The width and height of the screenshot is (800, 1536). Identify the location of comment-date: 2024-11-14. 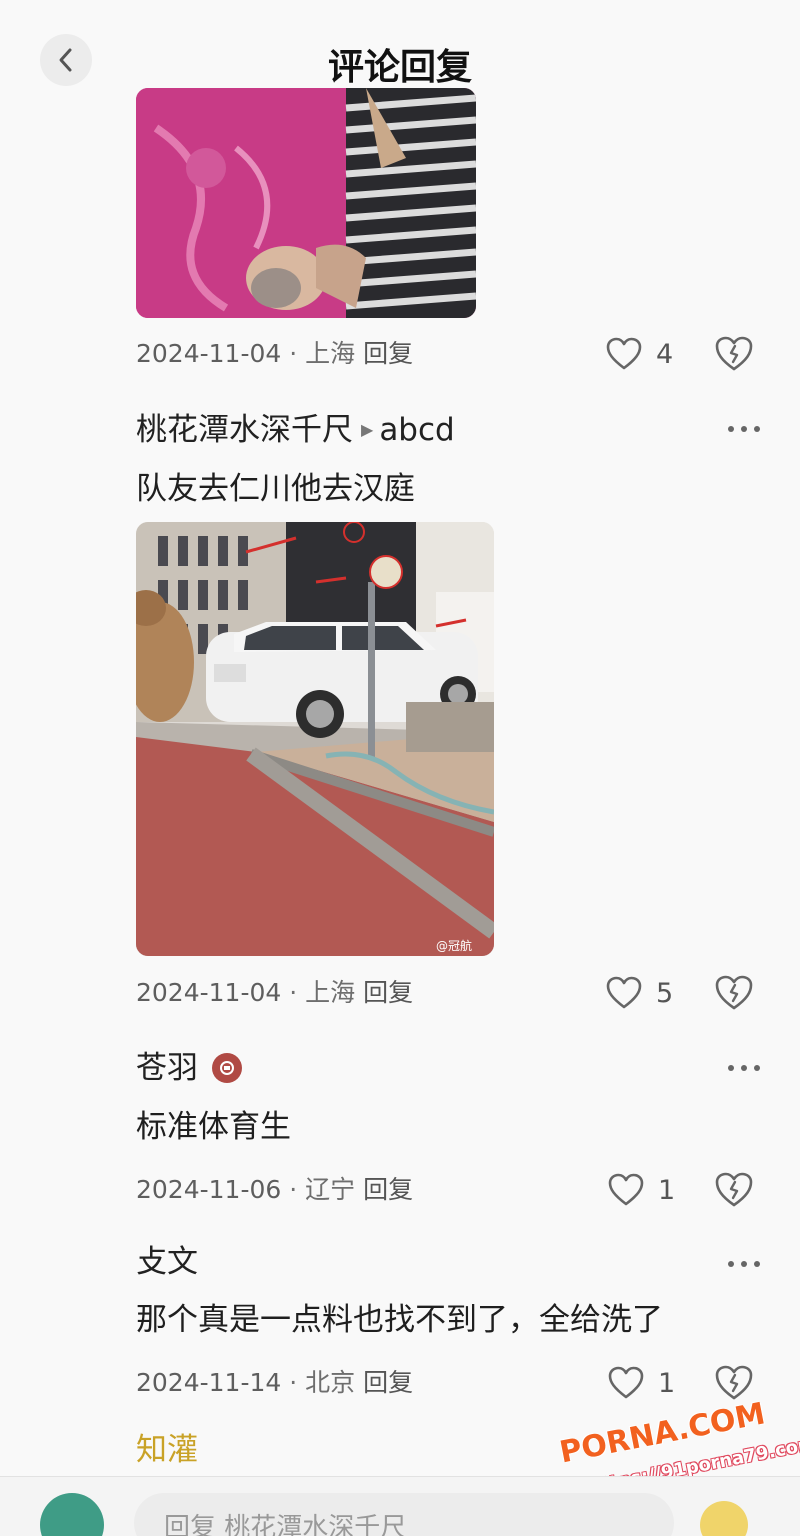
(209, 1382).